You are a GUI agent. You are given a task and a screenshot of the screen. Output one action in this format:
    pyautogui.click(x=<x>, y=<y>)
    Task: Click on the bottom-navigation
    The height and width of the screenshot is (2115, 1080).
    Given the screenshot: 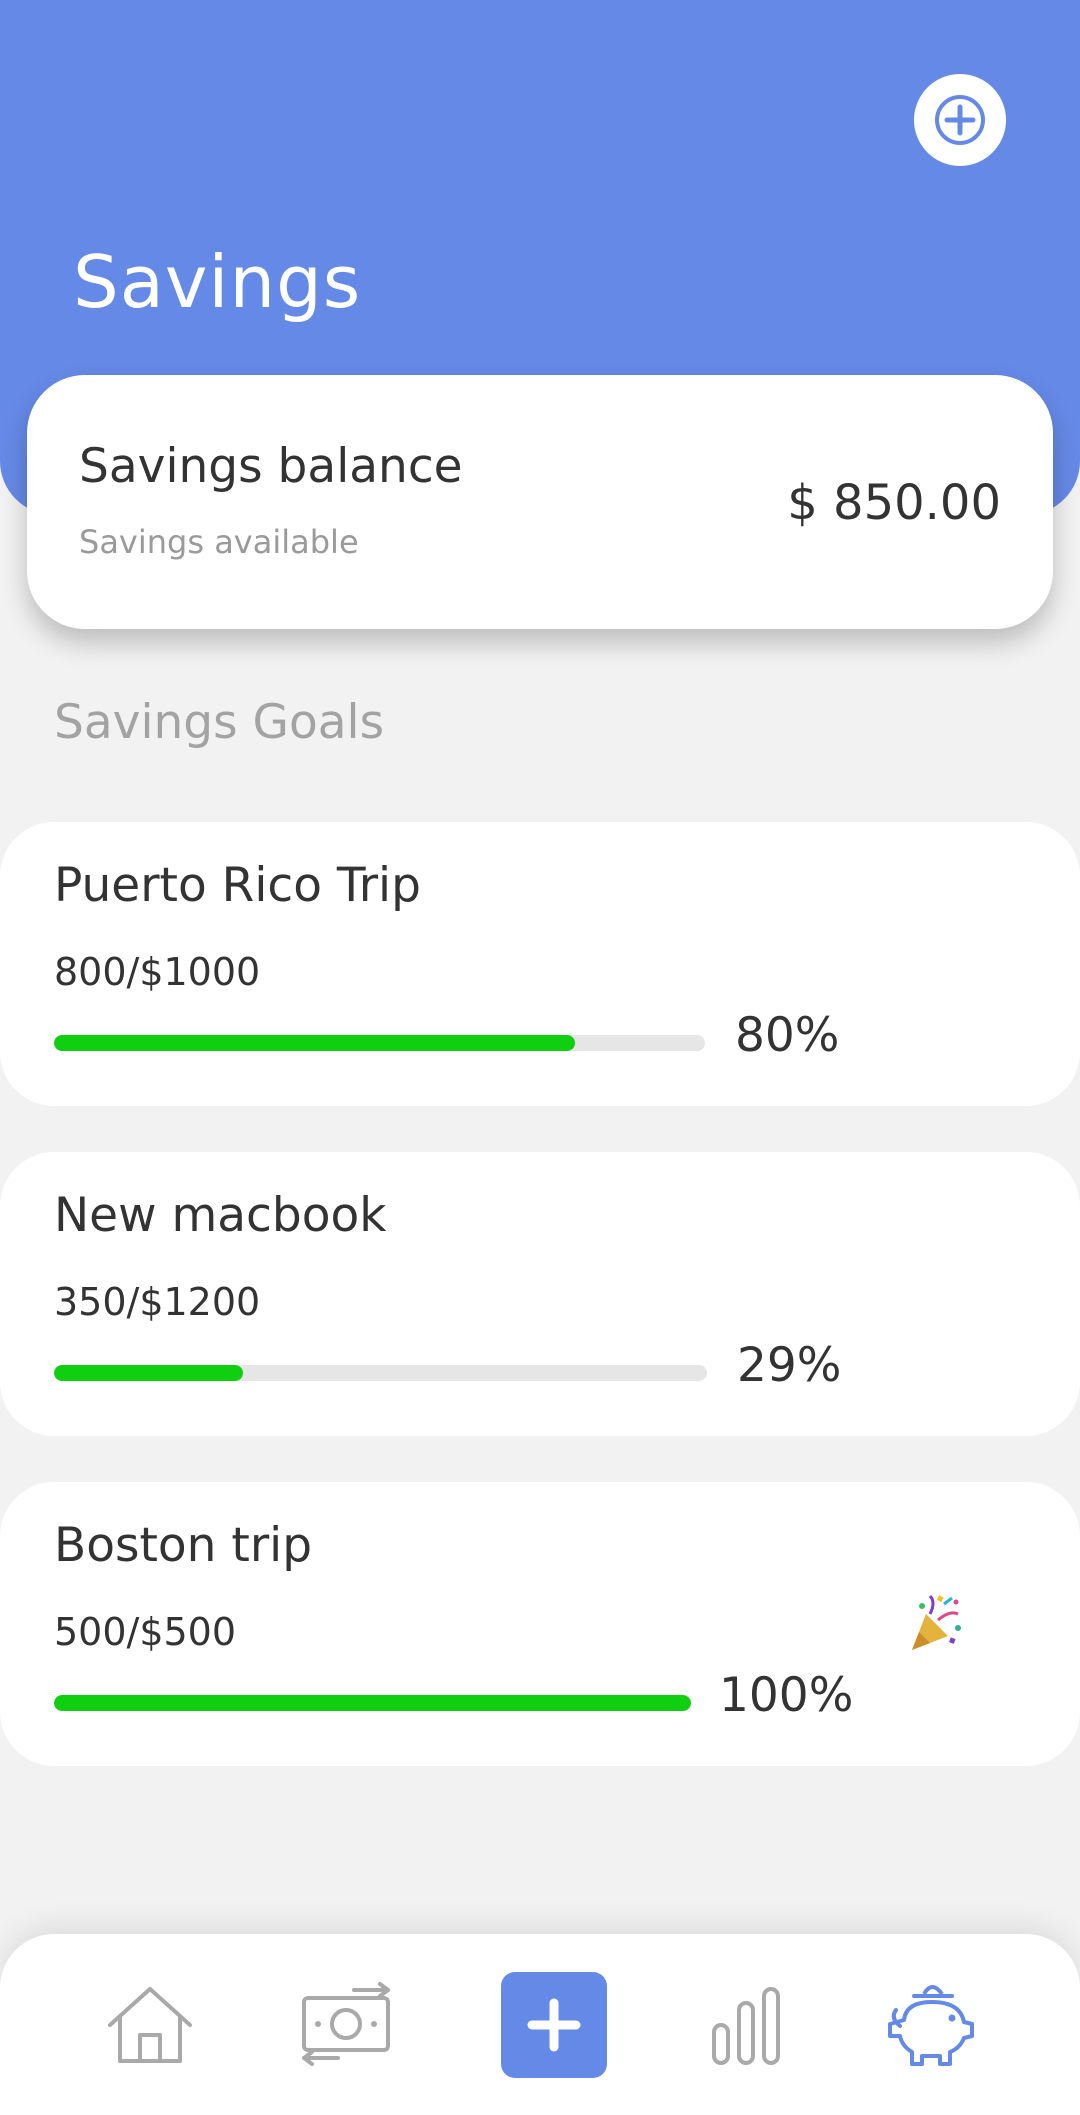 What is the action you would take?
    pyautogui.click(x=540, y=2024)
    